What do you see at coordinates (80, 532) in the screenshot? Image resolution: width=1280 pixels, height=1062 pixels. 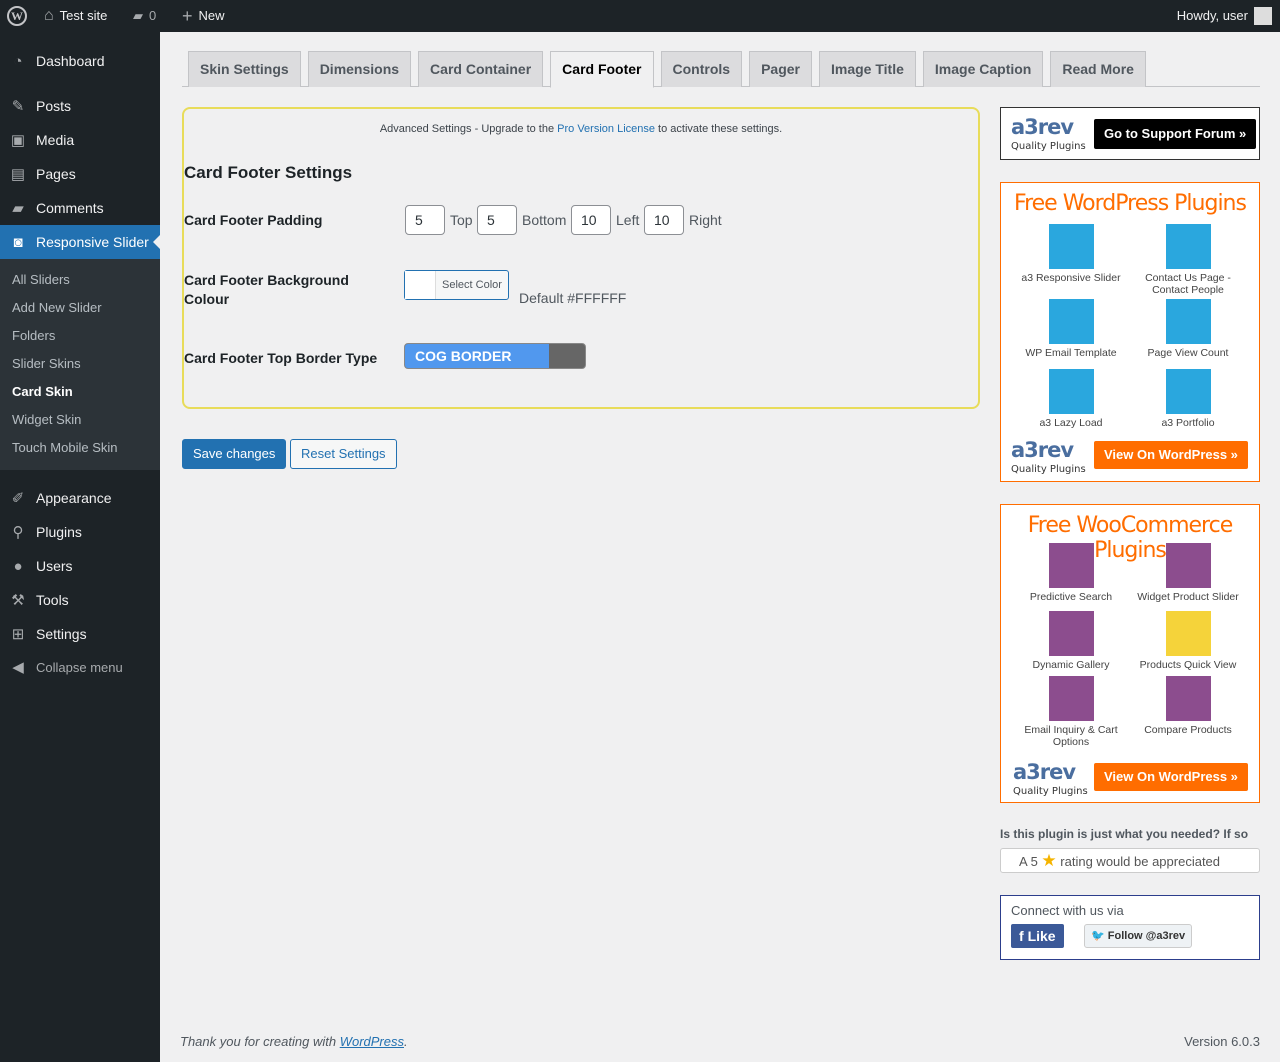 I see `menu-plugins: ⚲ Plugins` at bounding box center [80, 532].